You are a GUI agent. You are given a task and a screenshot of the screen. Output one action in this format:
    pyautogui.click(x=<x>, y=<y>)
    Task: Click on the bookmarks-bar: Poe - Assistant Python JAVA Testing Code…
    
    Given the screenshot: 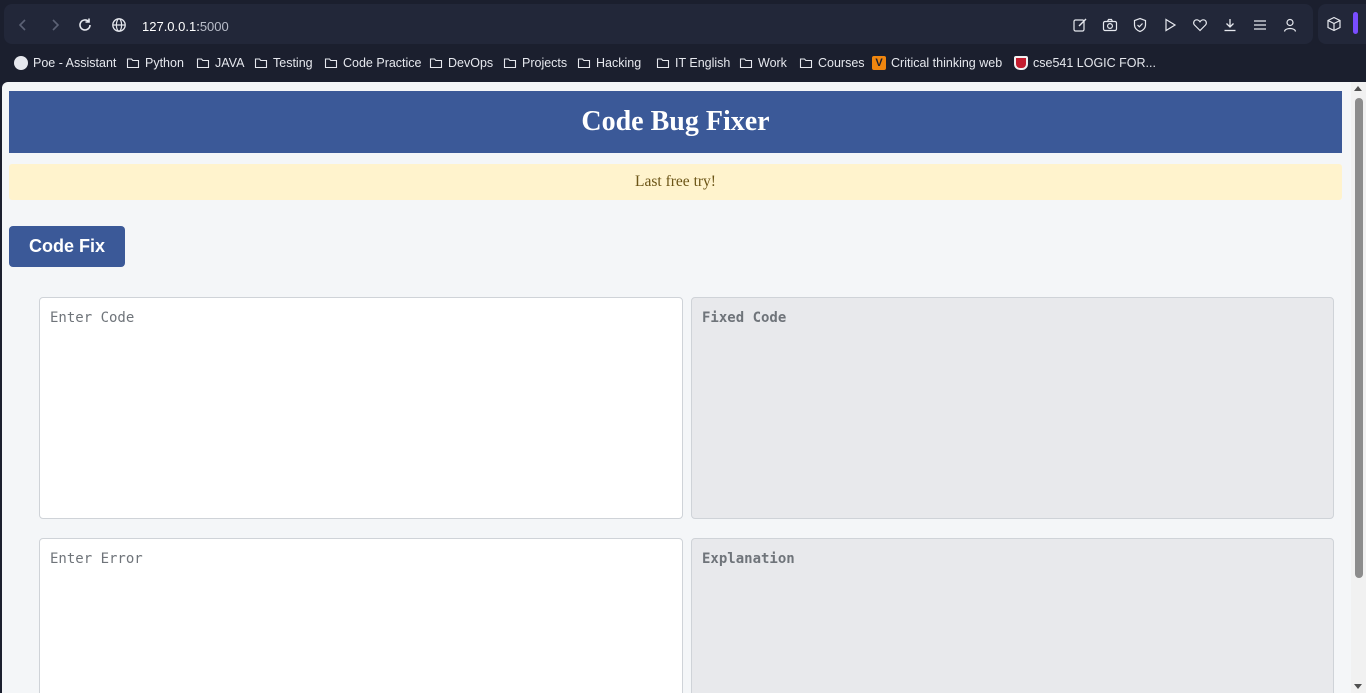 What is the action you would take?
    pyautogui.click(x=683, y=63)
    